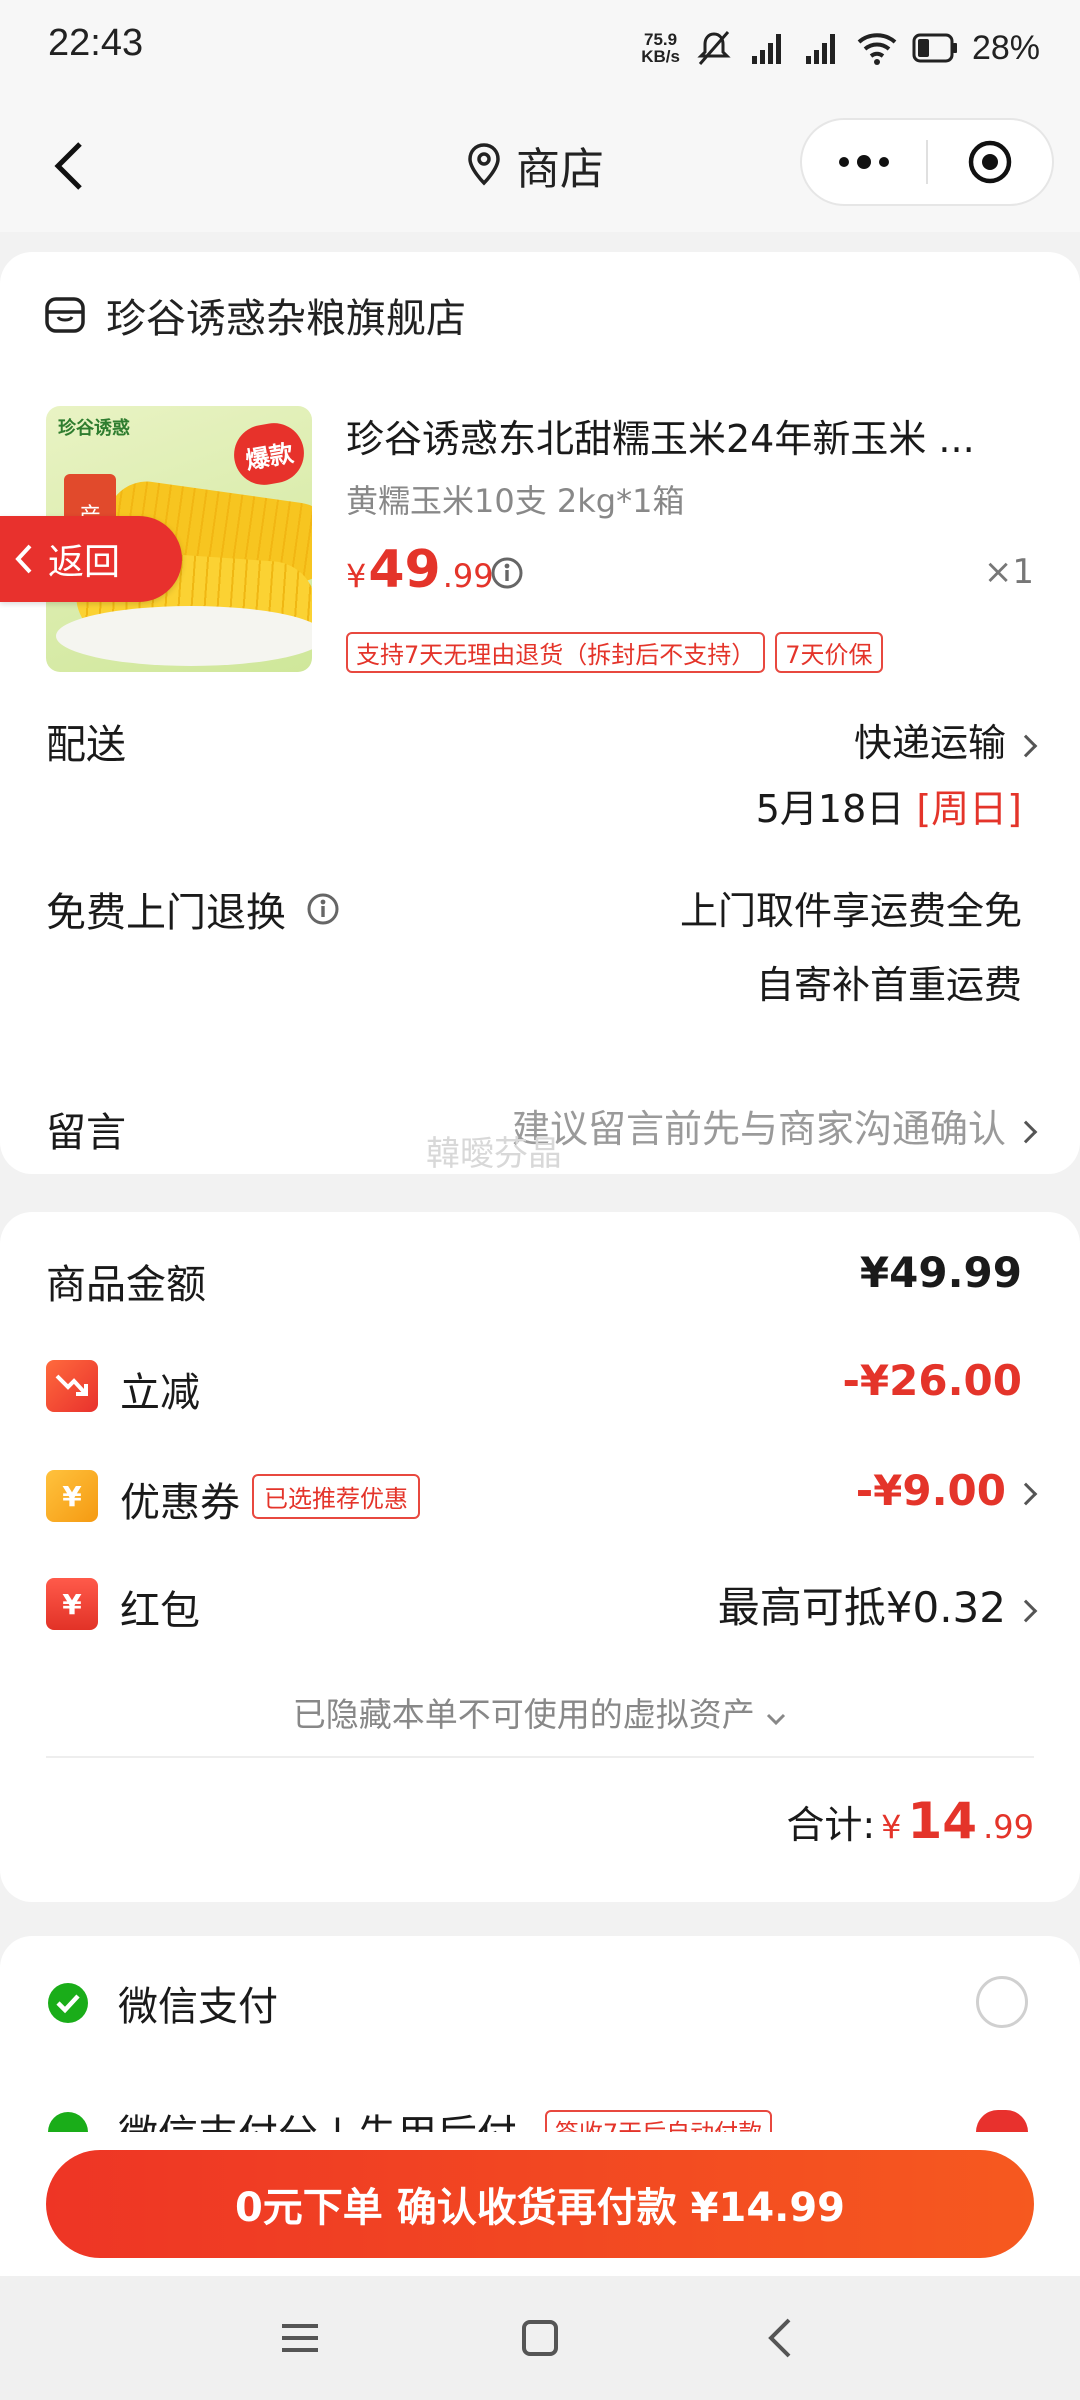  Describe the element at coordinates (86, 1133) in the screenshot. I see `note-label: 留言` at that location.